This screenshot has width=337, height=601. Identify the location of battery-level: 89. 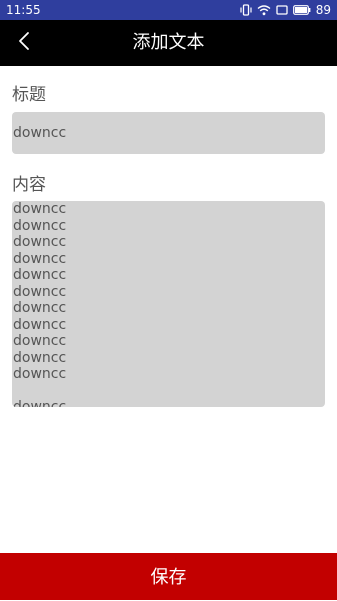
(323, 10).